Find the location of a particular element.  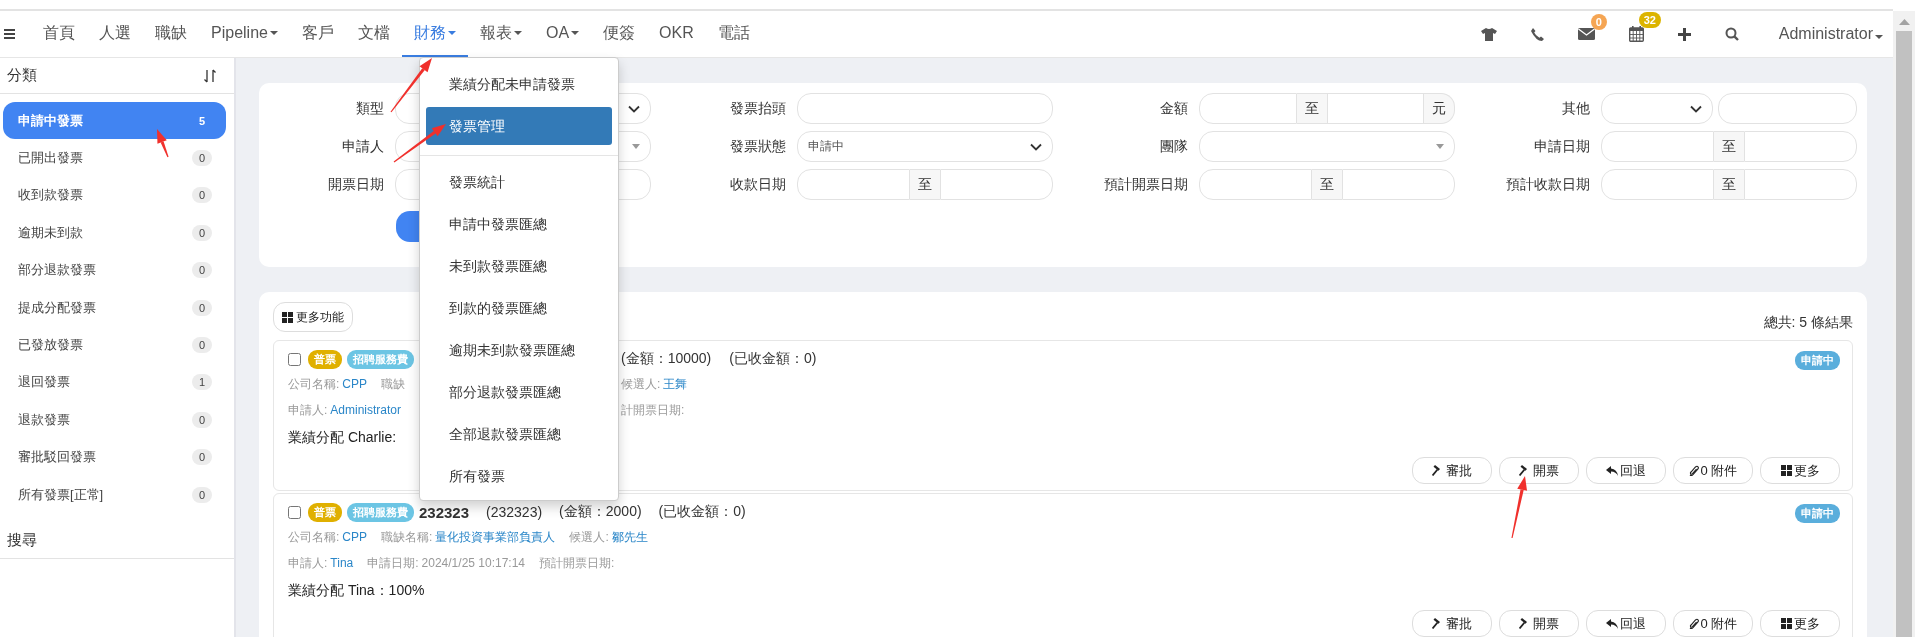

sidebar-item: 所有發票[正常] 0 is located at coordinates (114, 494).